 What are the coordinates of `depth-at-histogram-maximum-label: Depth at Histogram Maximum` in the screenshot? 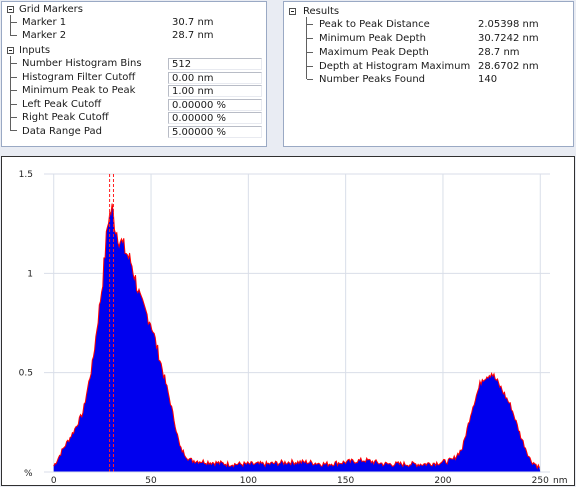 It's located at (395, 66).